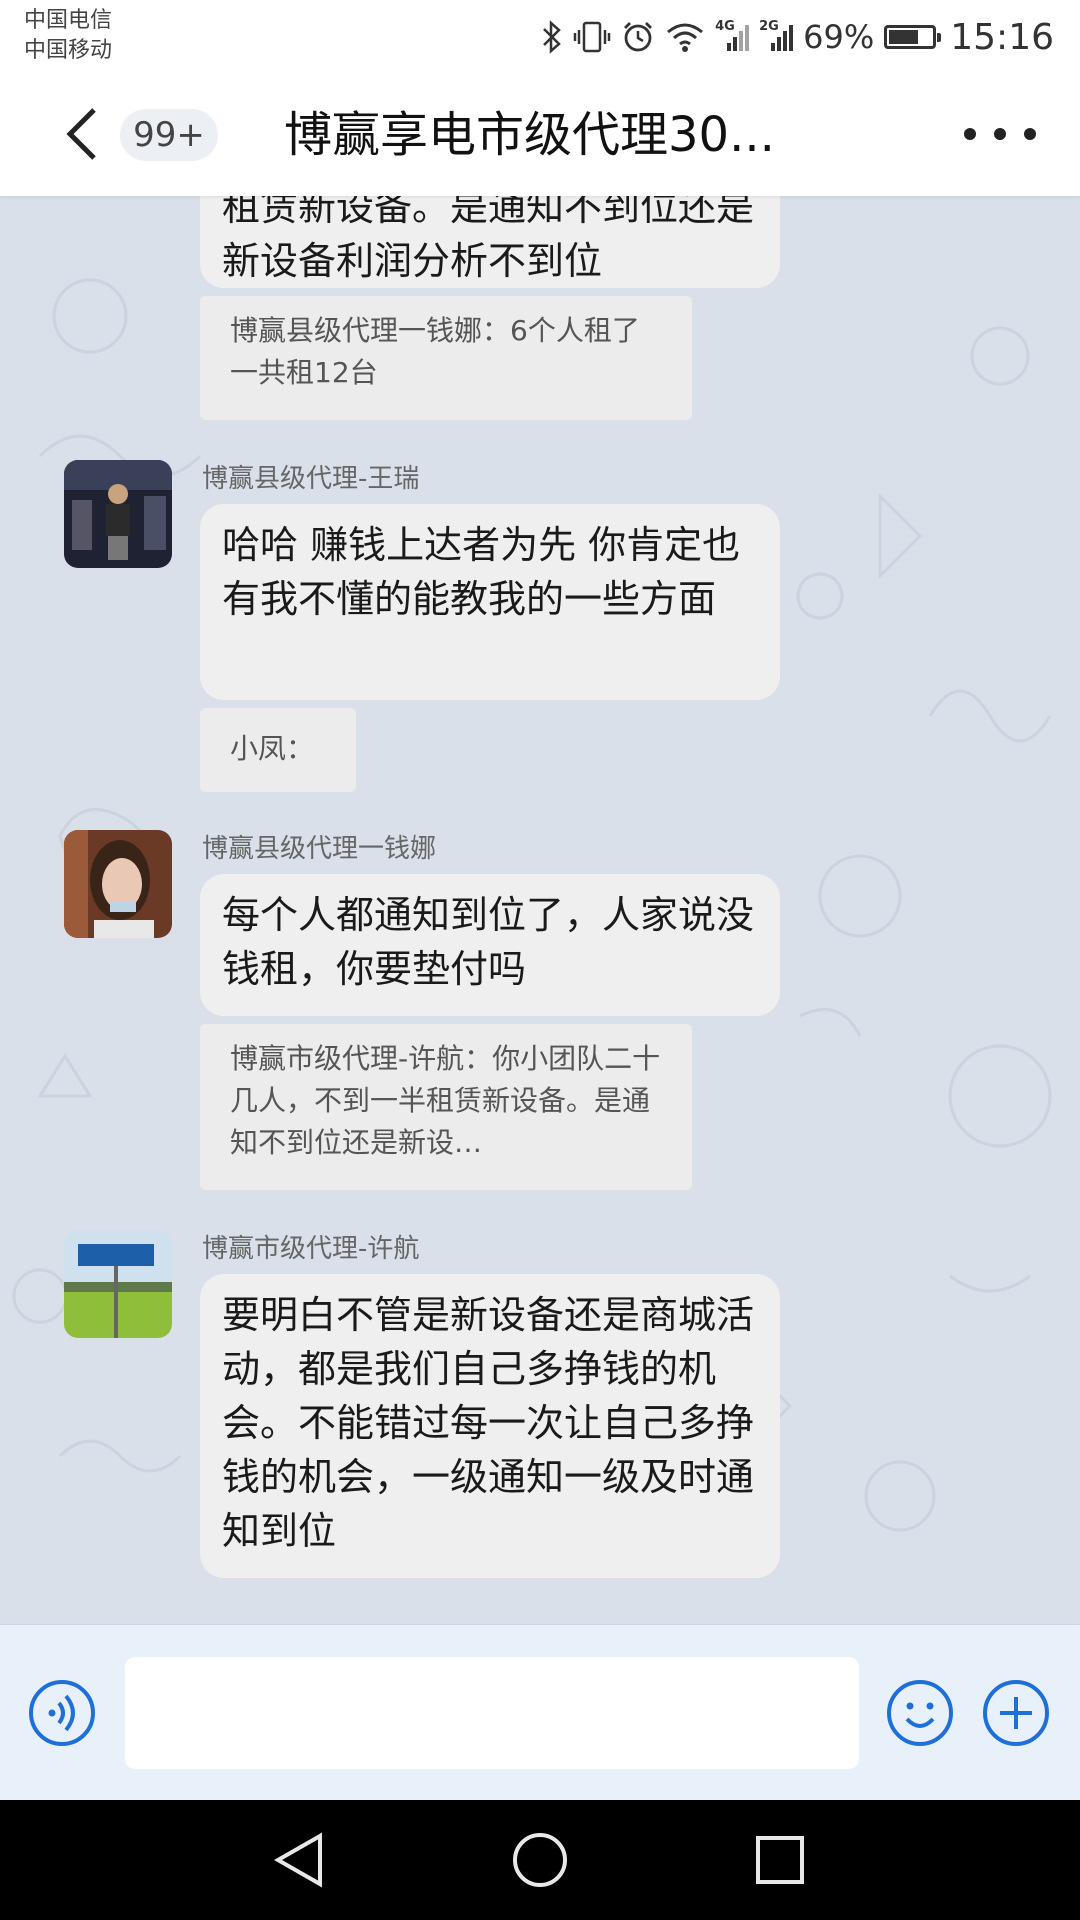 The image size is (1080, 1920). What do you see at coordinates (68, 50) in the screenshot?
I see `carrier-2: 中国移动` at bounding box center [68, 50].